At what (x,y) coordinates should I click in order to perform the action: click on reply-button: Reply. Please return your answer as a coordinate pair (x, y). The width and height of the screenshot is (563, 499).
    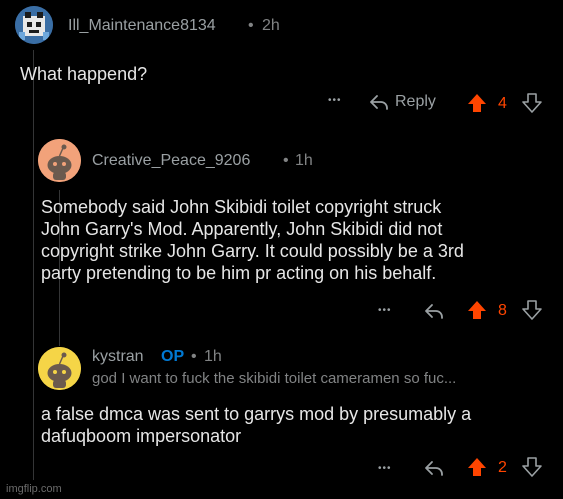
    Looking at the image, I should click on (402, 102).